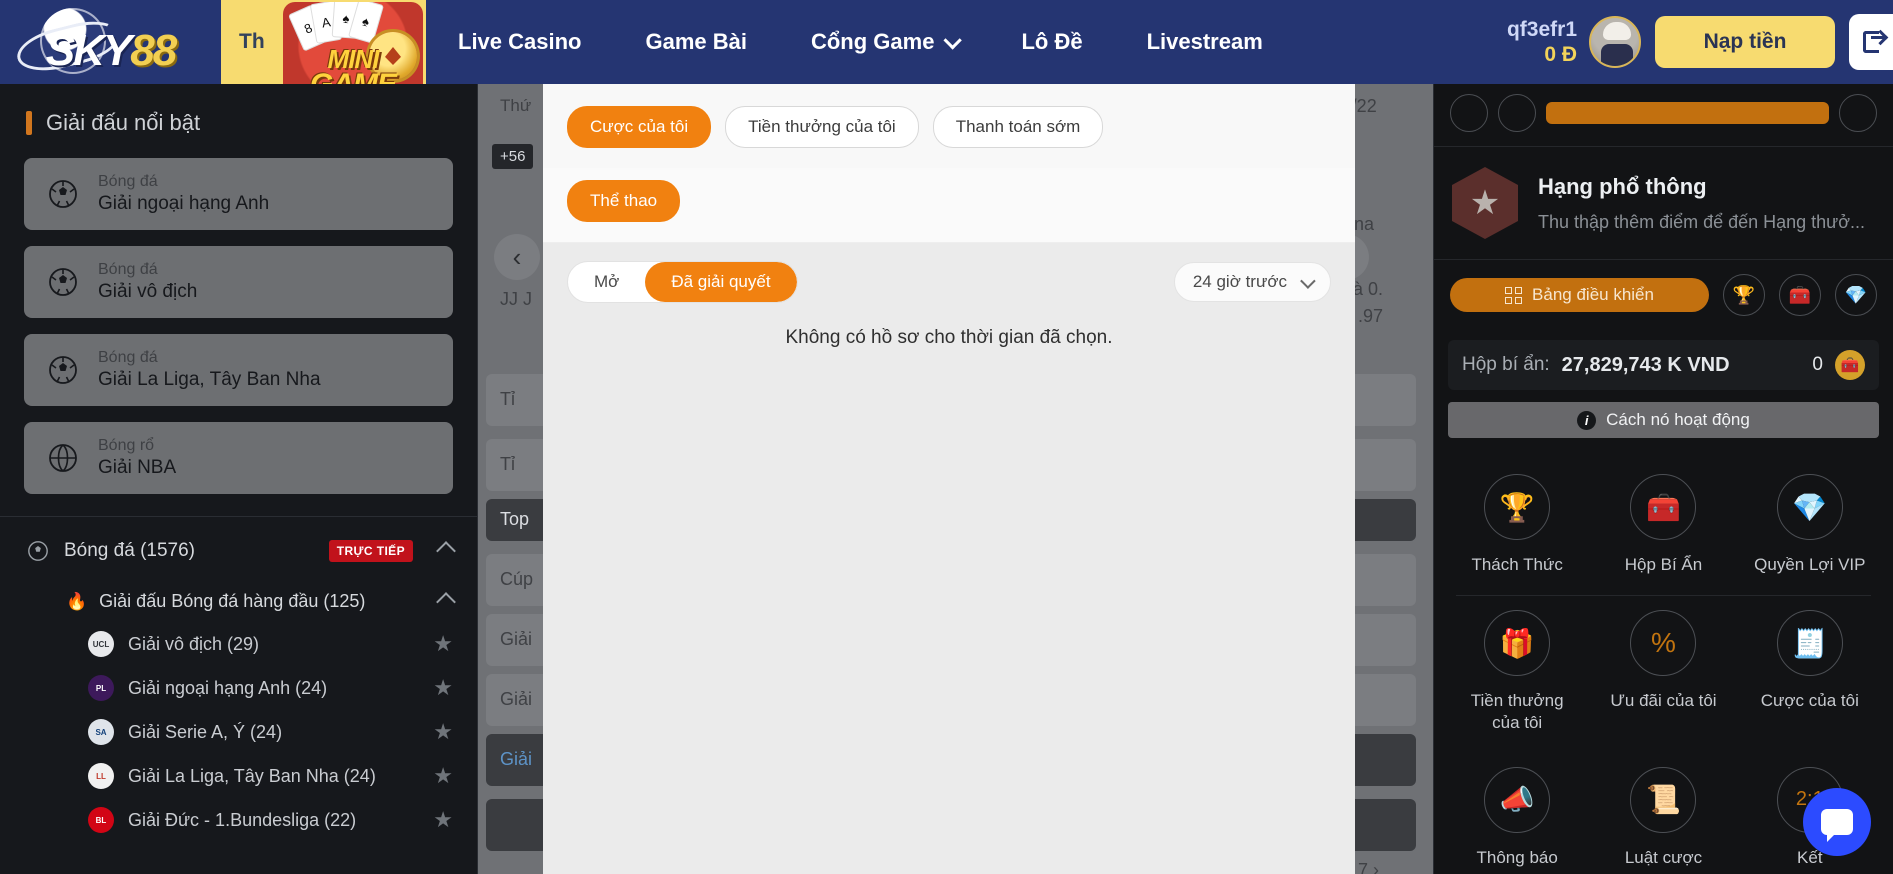  Describe the element at coordinates (953, 40) in the screenshot. I see `chevron-down-icon` at that location.